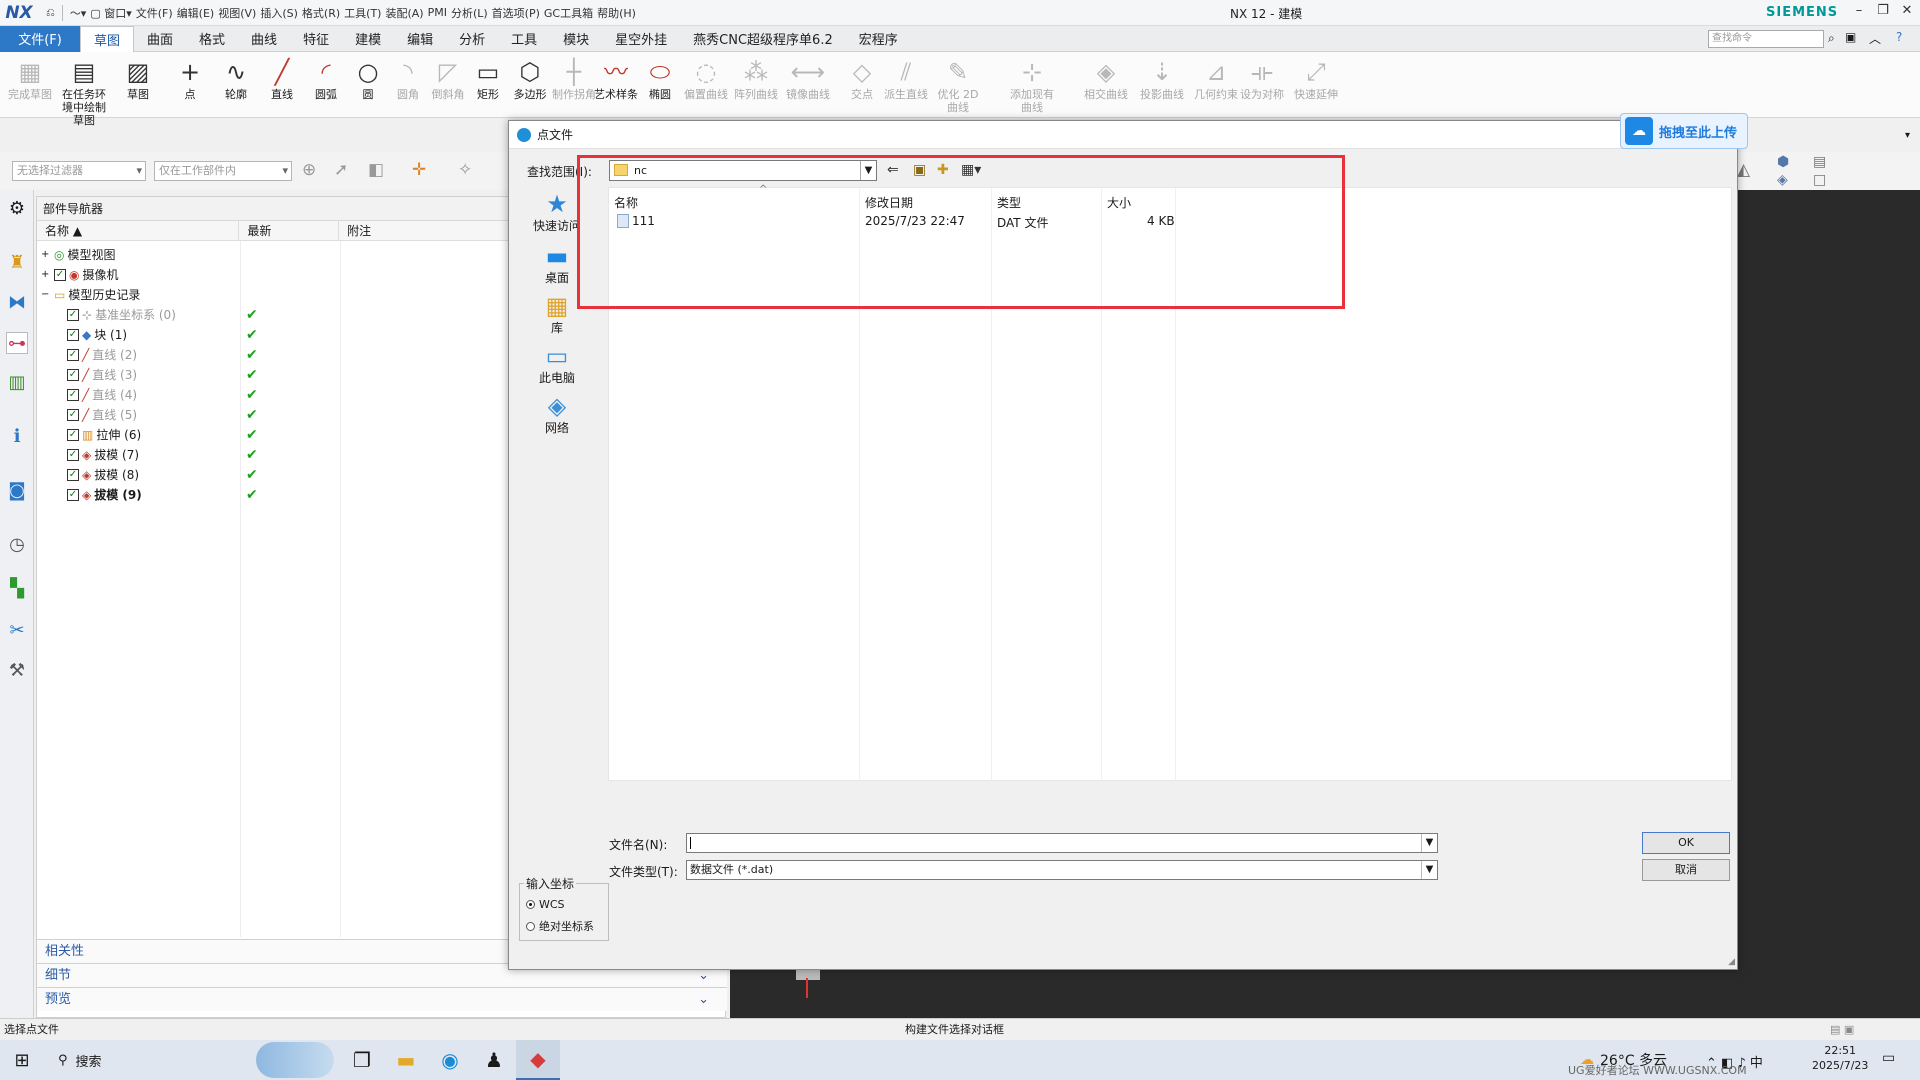 This screenshot has width=1920, height=1080. I want to click on taskbar-search: ⚲ 搜索, so click(149, 1060).